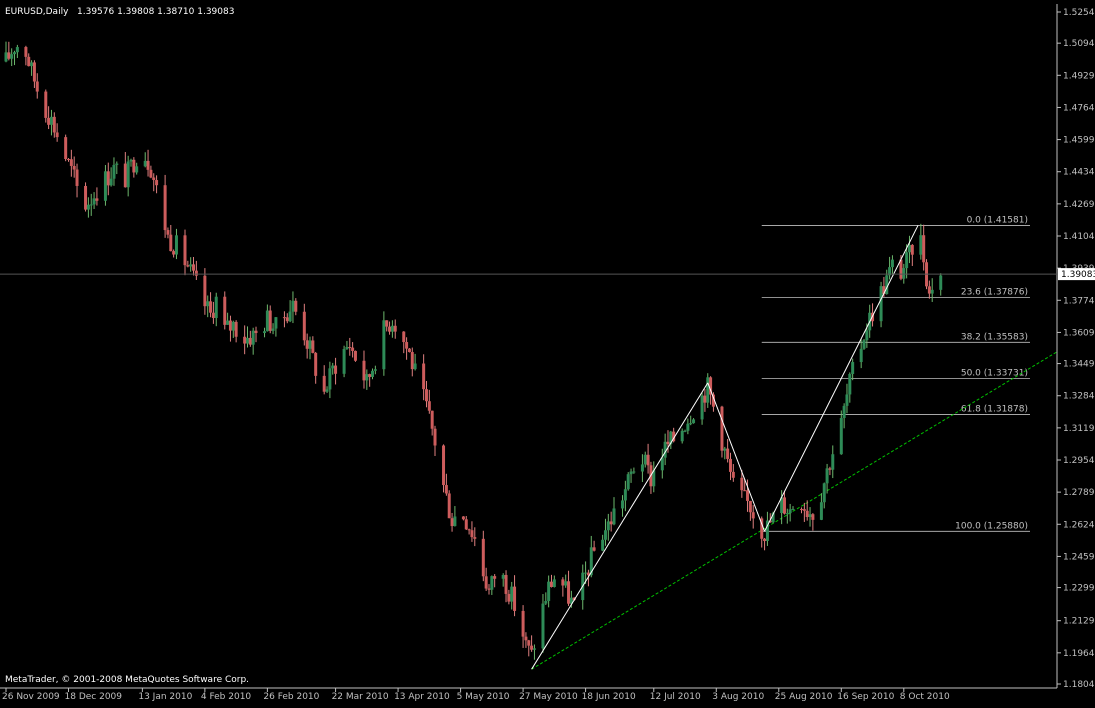 Image resolution: width=1095 pixels, height=708 pixels. What do you see at coordinates (925, 697) in the screenshot?
I see `time-tick-label: 8 Oct 2010` at bounding box center [925, 697].